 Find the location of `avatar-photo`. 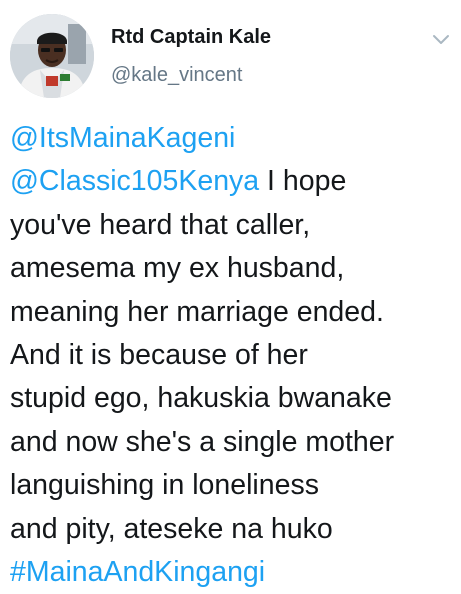

avatar-photo is located at coordinates (52, 56).